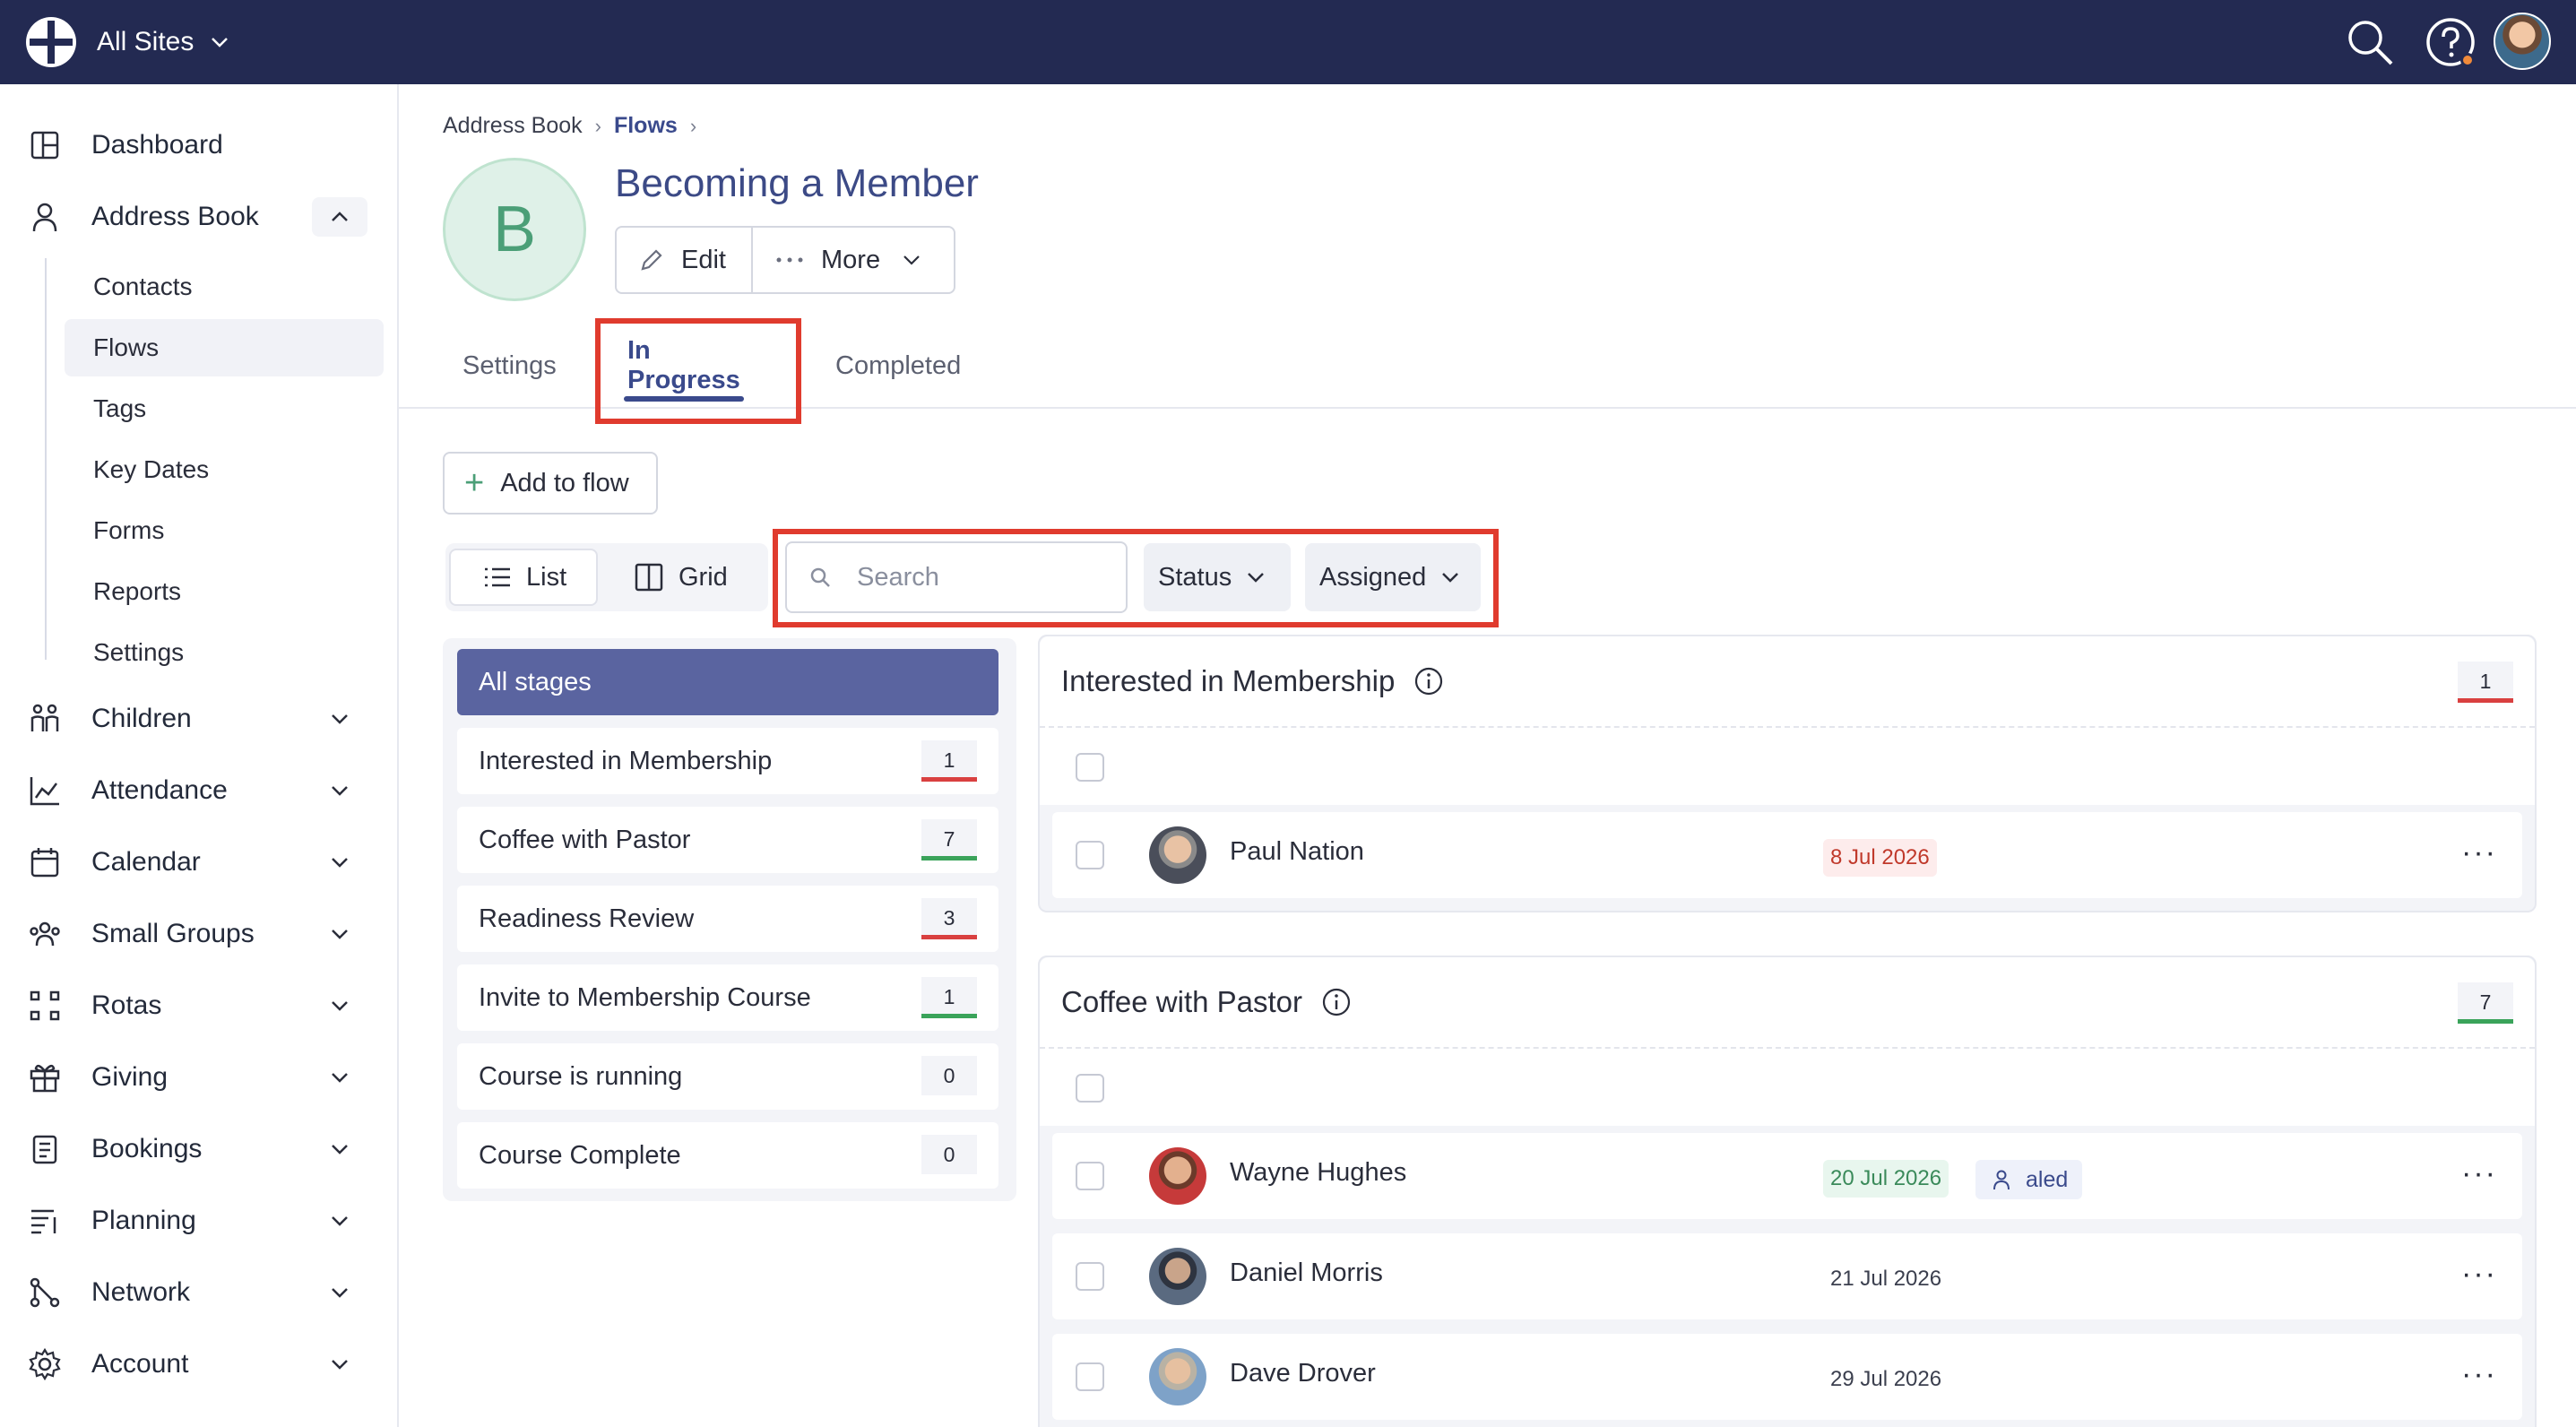 This screenshot has height=1427, width=2576. Describe the element at coordinates (199, 1292) in the screenshot. I see `sidebar-item-network: Network` at that location.